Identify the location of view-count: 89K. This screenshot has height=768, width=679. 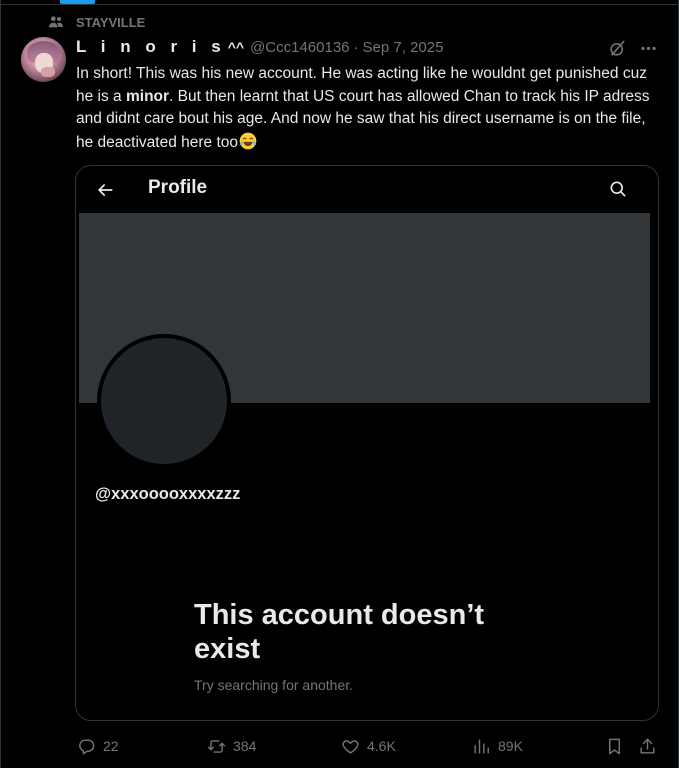
(510, 746).